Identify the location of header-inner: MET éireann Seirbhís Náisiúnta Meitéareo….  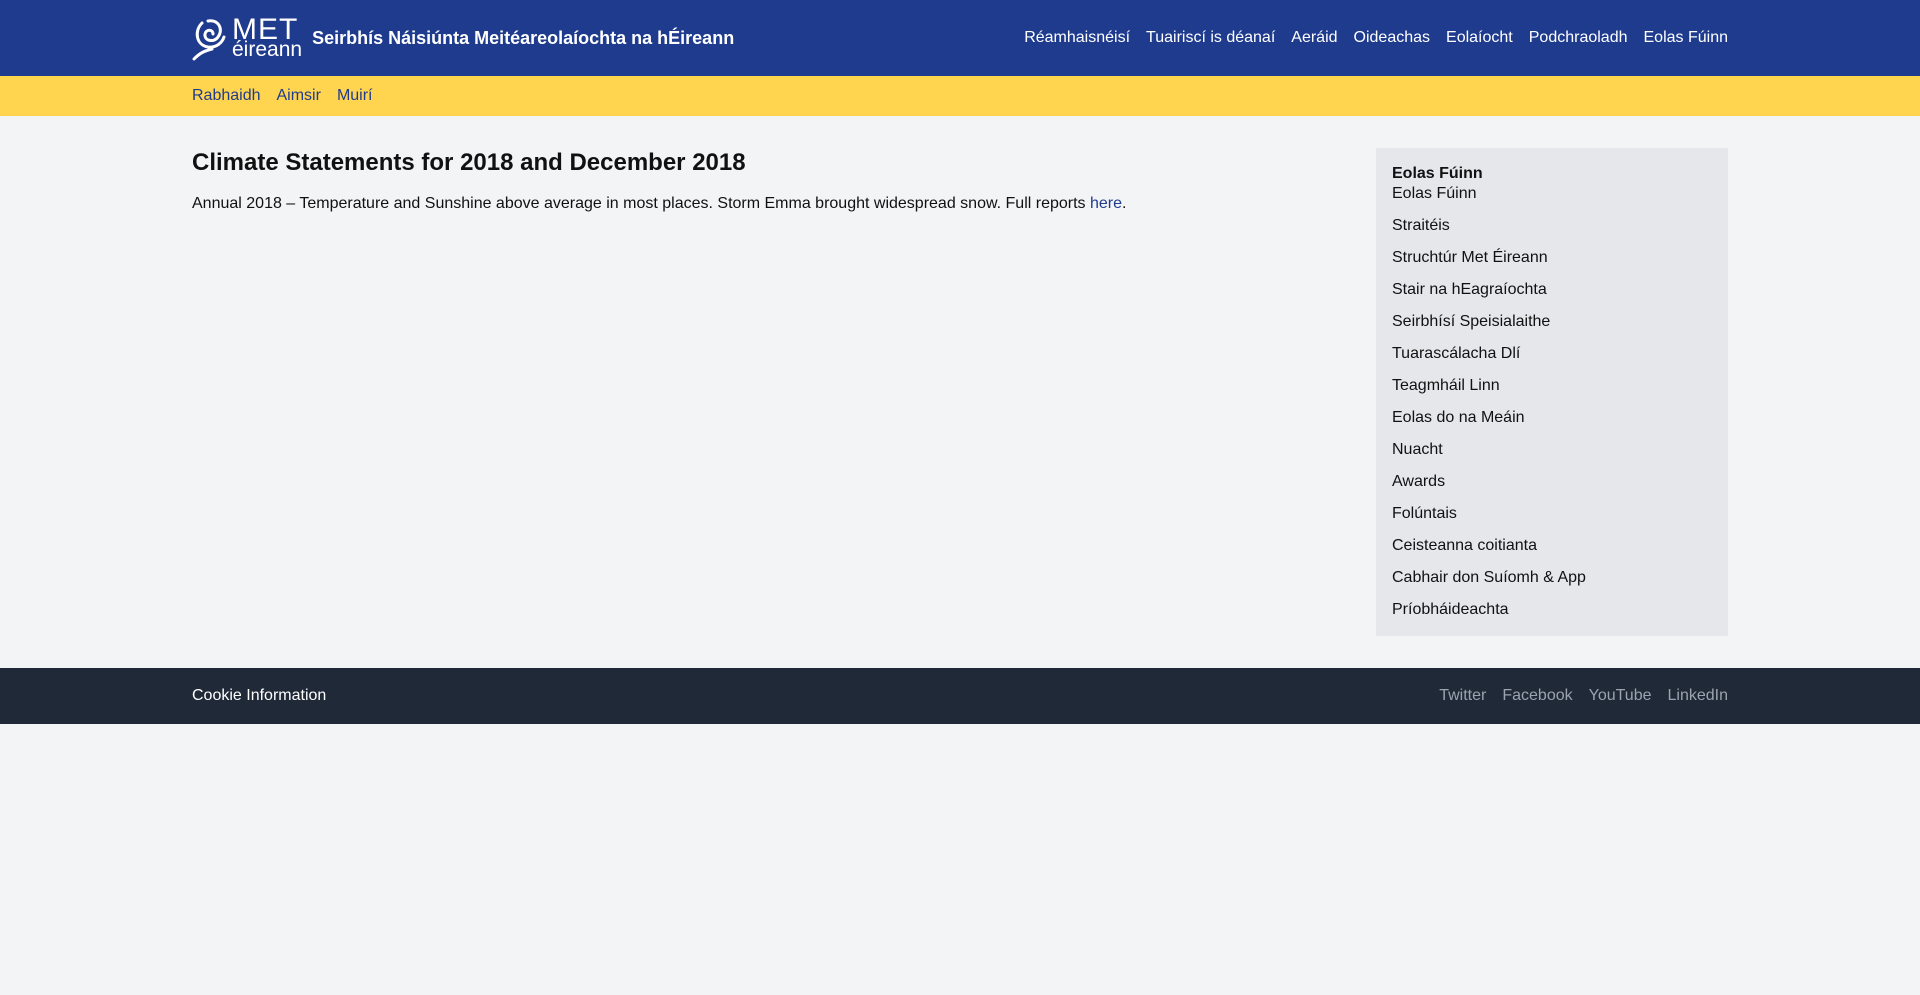
(960, 38).